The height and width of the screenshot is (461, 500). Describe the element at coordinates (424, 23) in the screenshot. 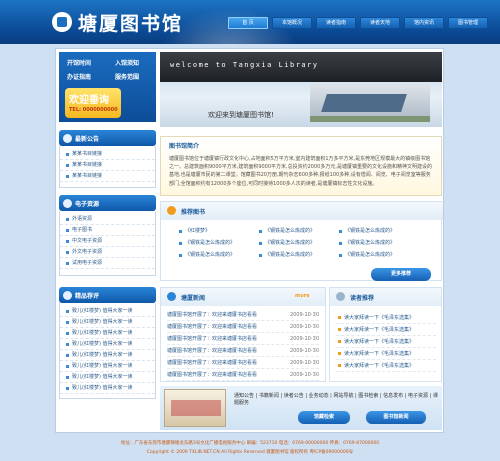

I see `nav-item-news: 馆内资讯` at that location.